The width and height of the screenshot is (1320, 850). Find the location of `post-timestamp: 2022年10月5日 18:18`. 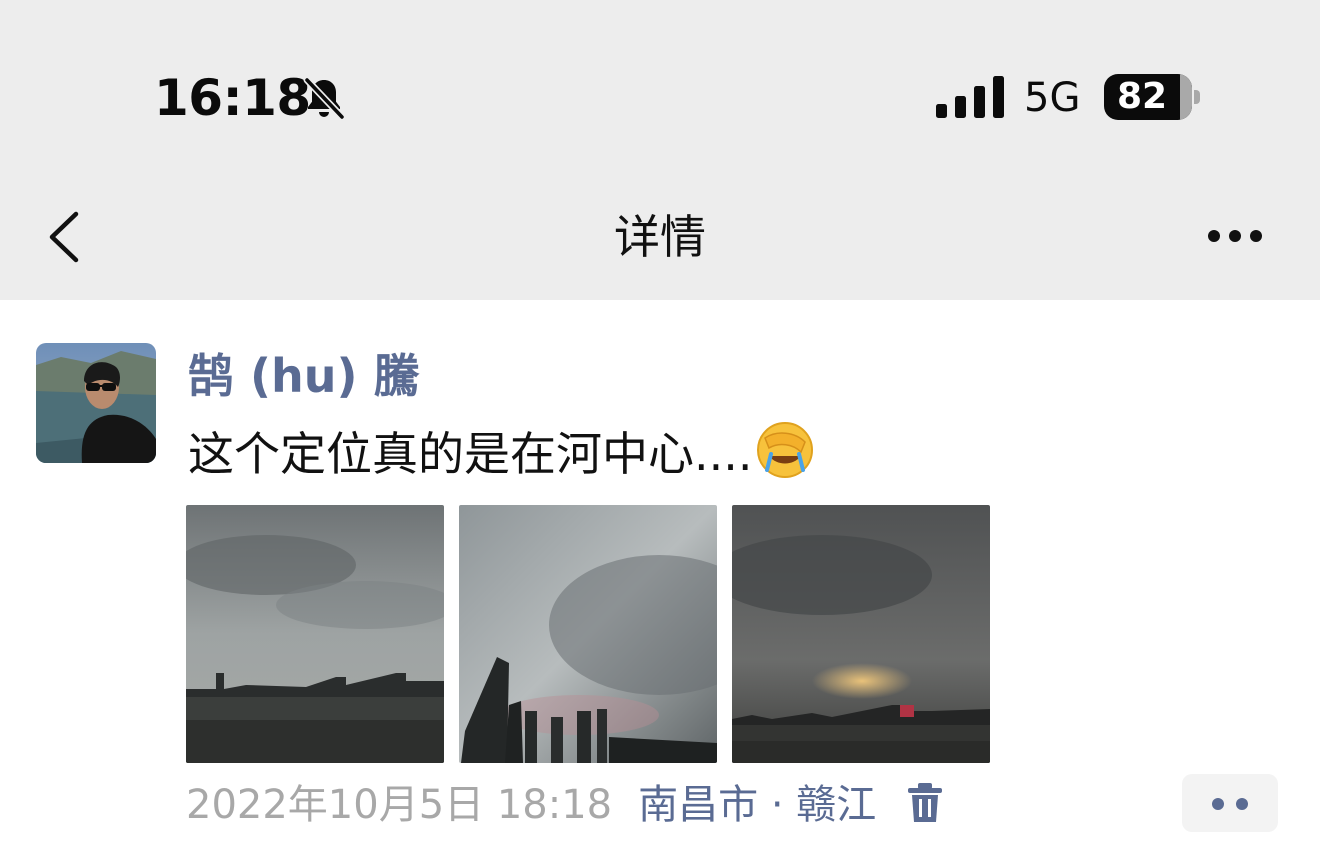

post-timestamp: 2022年10月5日 18:18 is located at coordinates (399, 805).